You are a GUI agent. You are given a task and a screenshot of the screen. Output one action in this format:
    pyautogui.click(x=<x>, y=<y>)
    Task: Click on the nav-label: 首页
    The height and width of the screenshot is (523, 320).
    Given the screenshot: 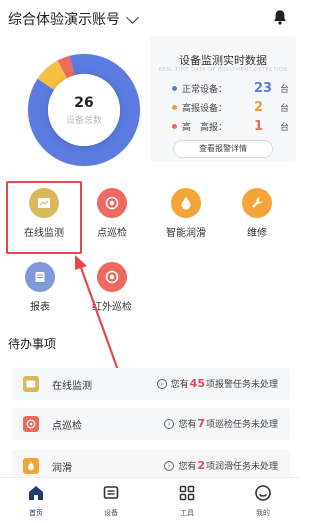 What is the action you would take?
    pyautogui.click(x=36, y=513)
    